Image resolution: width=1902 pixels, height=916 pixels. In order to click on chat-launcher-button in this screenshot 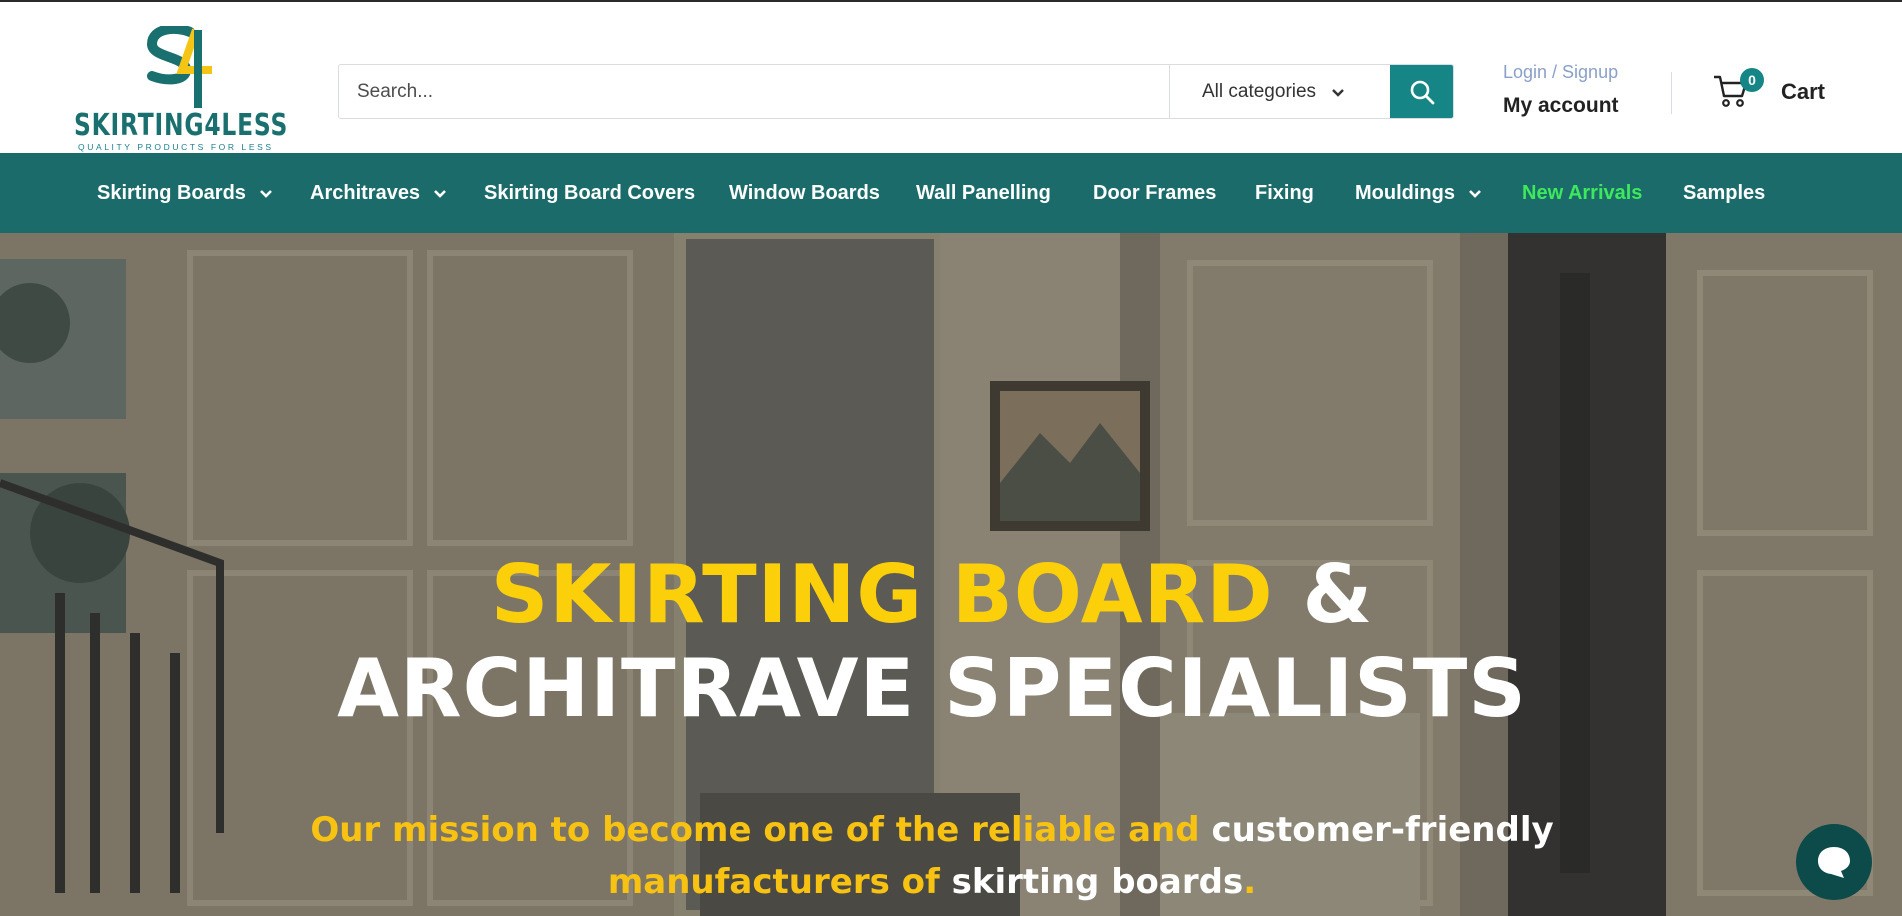, I will do `click(1834, 862)`.